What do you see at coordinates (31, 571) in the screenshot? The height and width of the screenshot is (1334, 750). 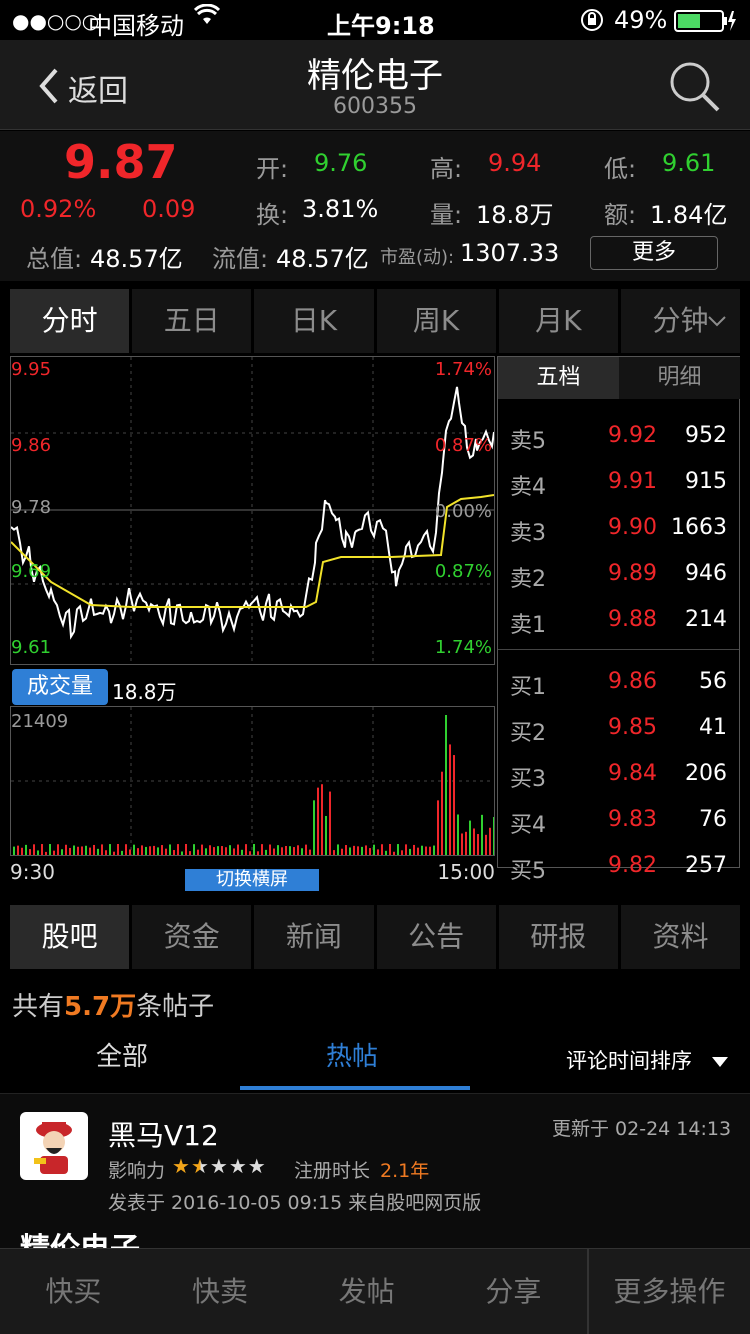 I see `price-axis-label: 9.69` at bounding box center [31, 571].